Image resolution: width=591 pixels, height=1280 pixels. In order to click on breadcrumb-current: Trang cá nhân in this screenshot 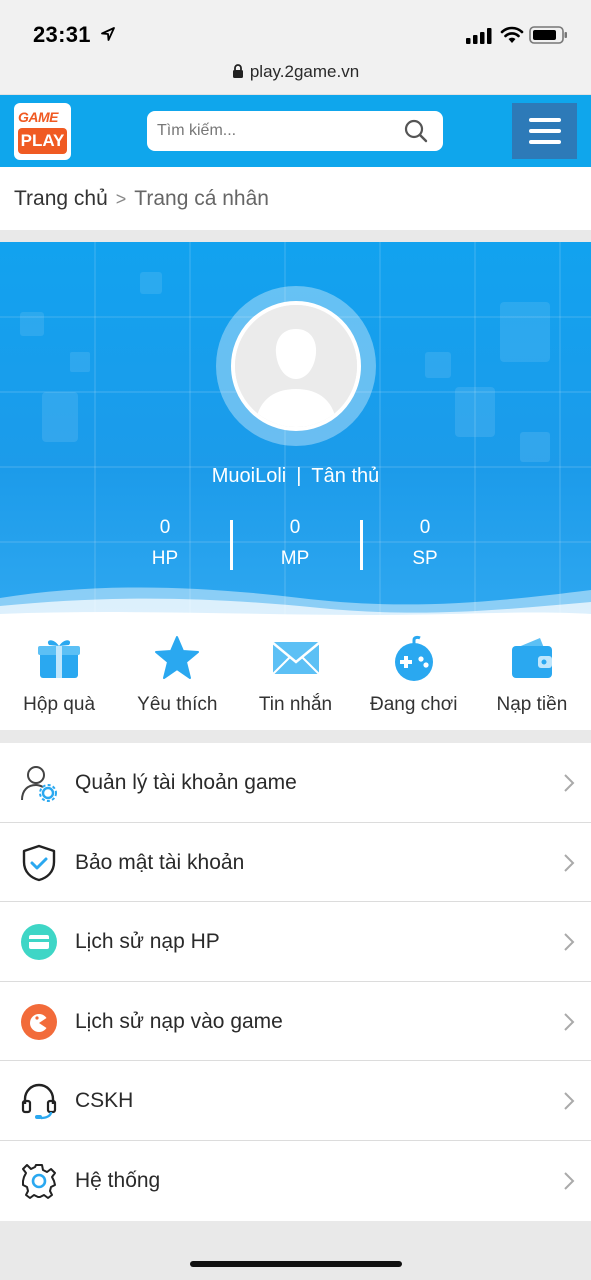, I will do `click(201, 198)`.